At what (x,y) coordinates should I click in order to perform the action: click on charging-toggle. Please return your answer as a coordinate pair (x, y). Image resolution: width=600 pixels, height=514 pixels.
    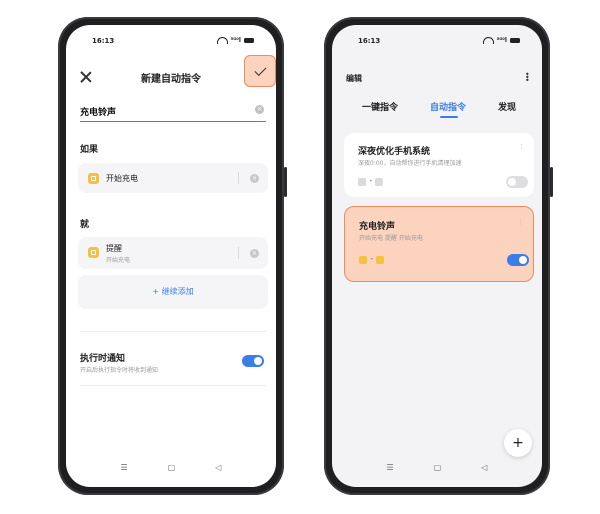
    Looking at the image, I should click on (518, 260).